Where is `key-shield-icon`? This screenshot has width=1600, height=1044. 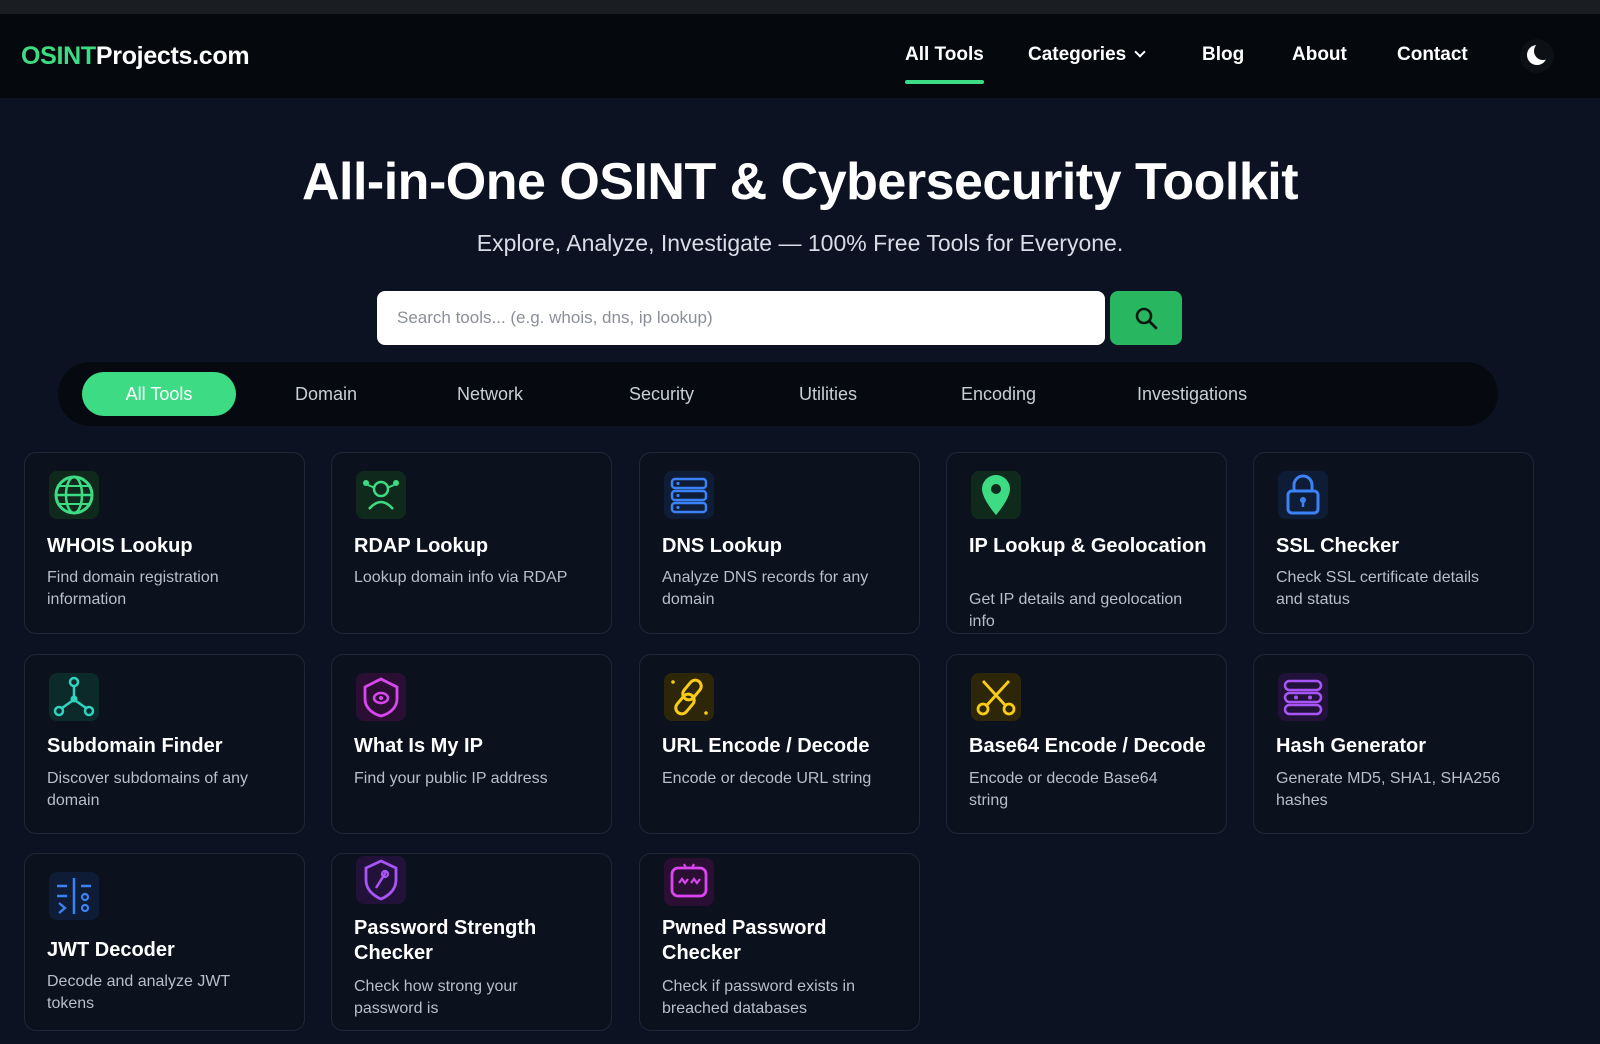 key-shield-icon is located at coordinates (381, 880).